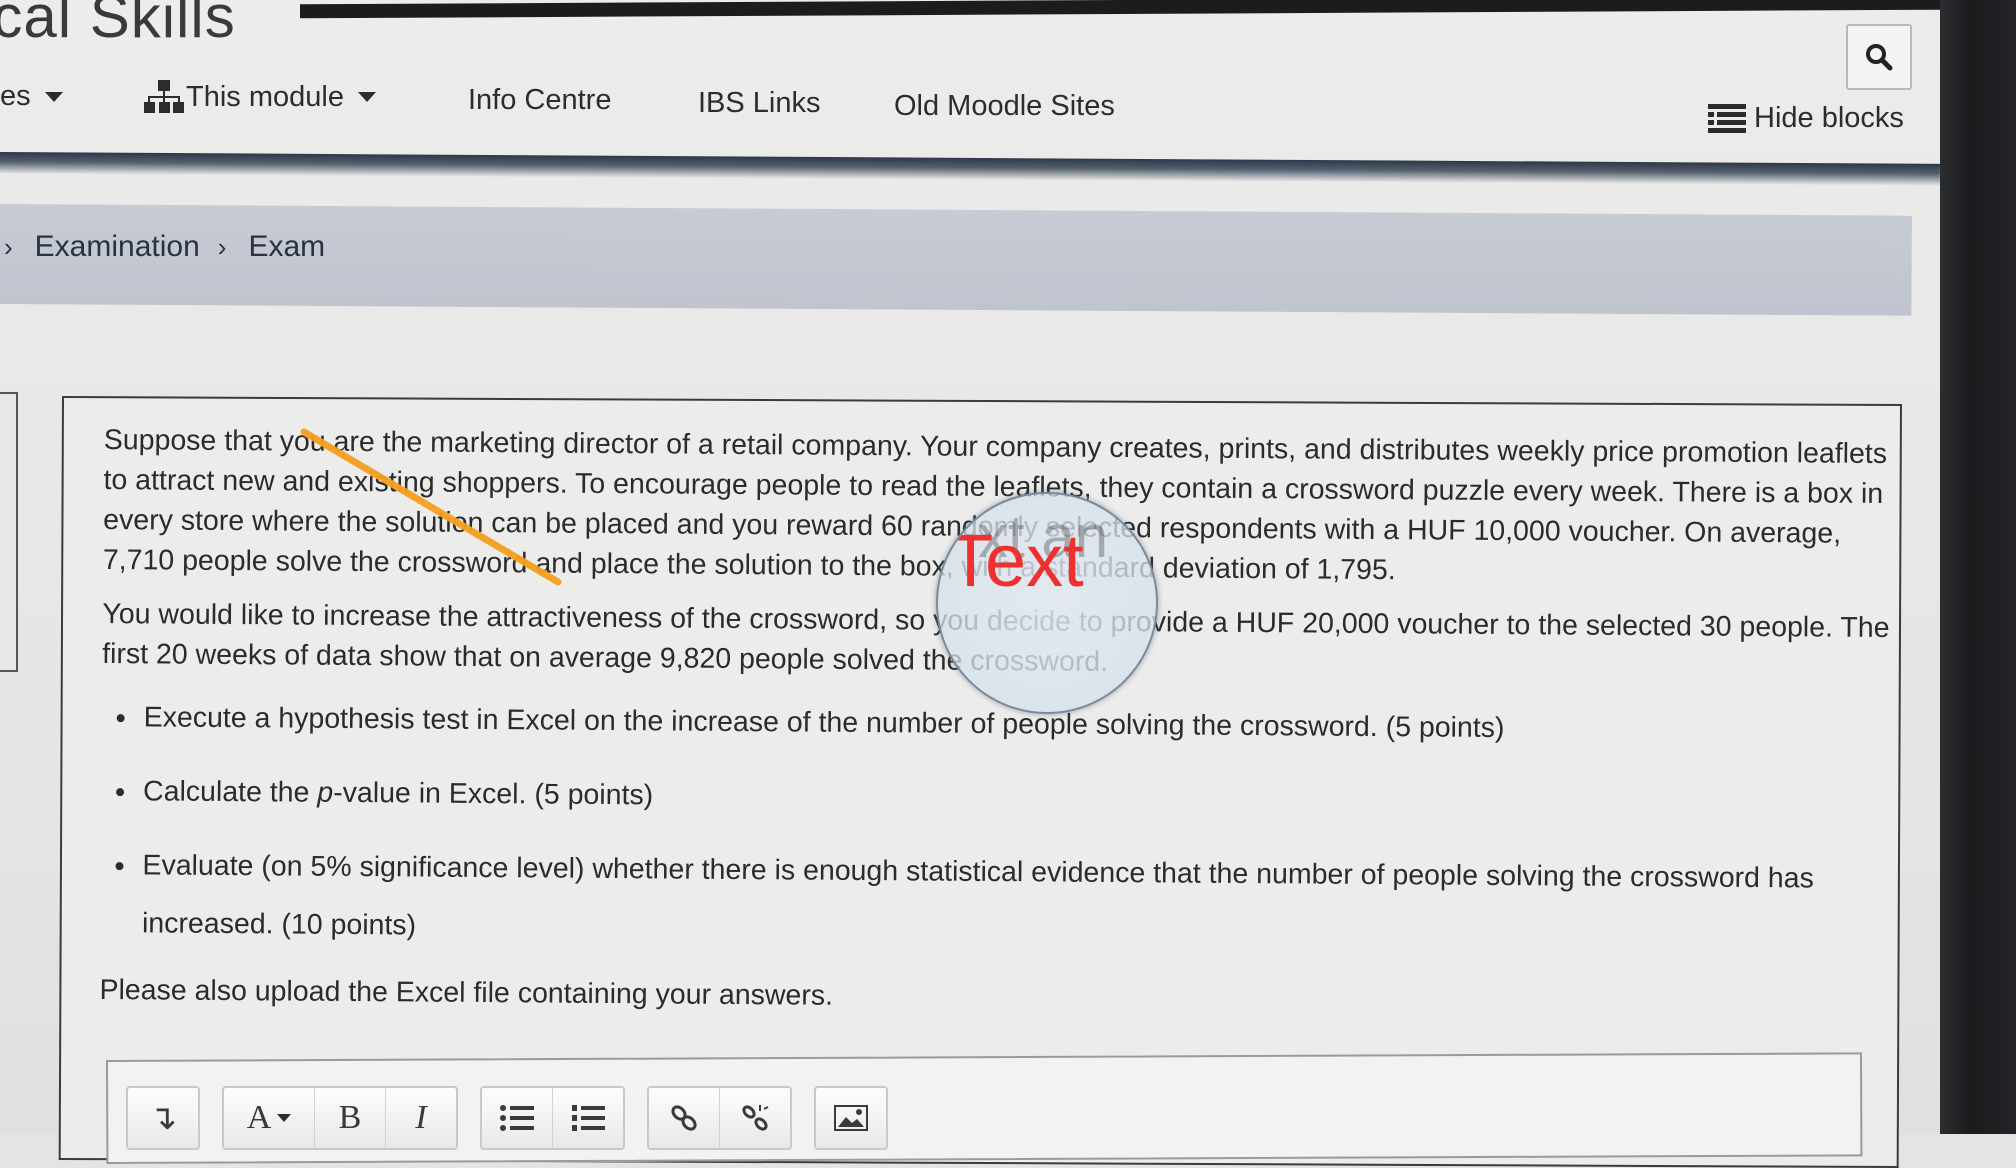  Describe the element at coordinates (1047, 603) in the screenshot. I see `magnifier-lens: xt an Text` at that location.